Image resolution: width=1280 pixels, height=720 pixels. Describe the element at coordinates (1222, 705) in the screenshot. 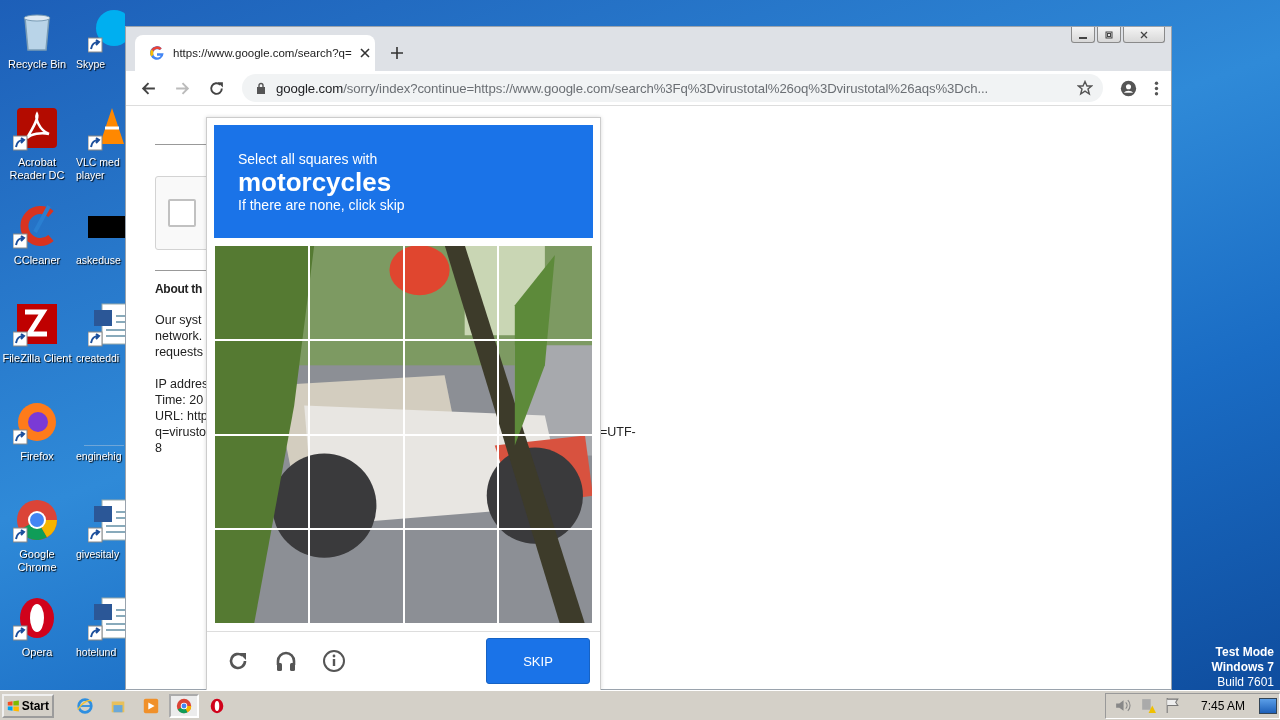

I see `clock: 7:45 AM` at that location.